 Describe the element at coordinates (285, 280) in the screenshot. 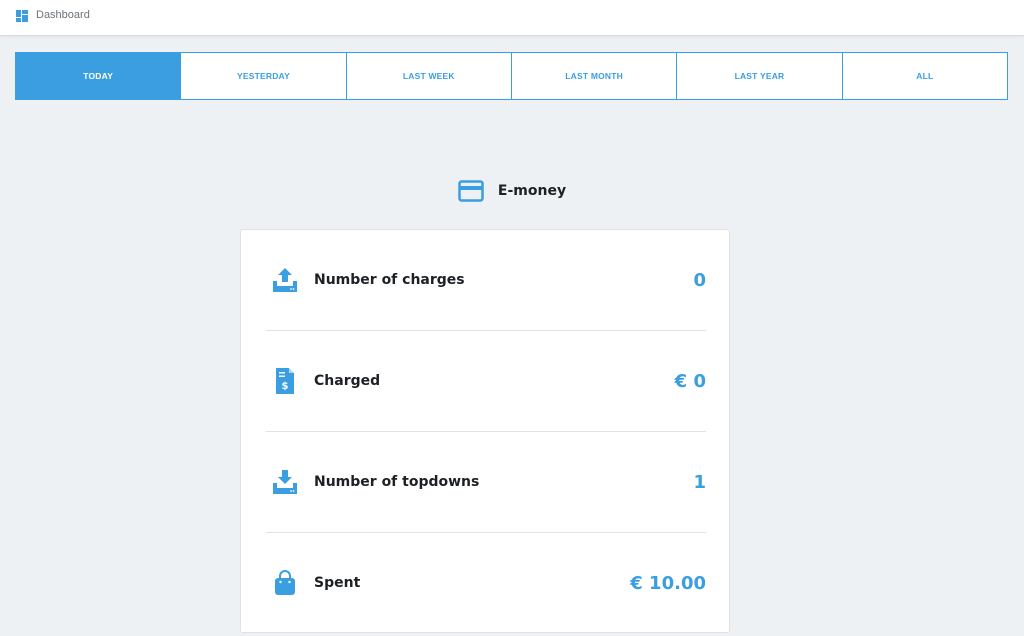

I see `upload-tray-icon` at that location.